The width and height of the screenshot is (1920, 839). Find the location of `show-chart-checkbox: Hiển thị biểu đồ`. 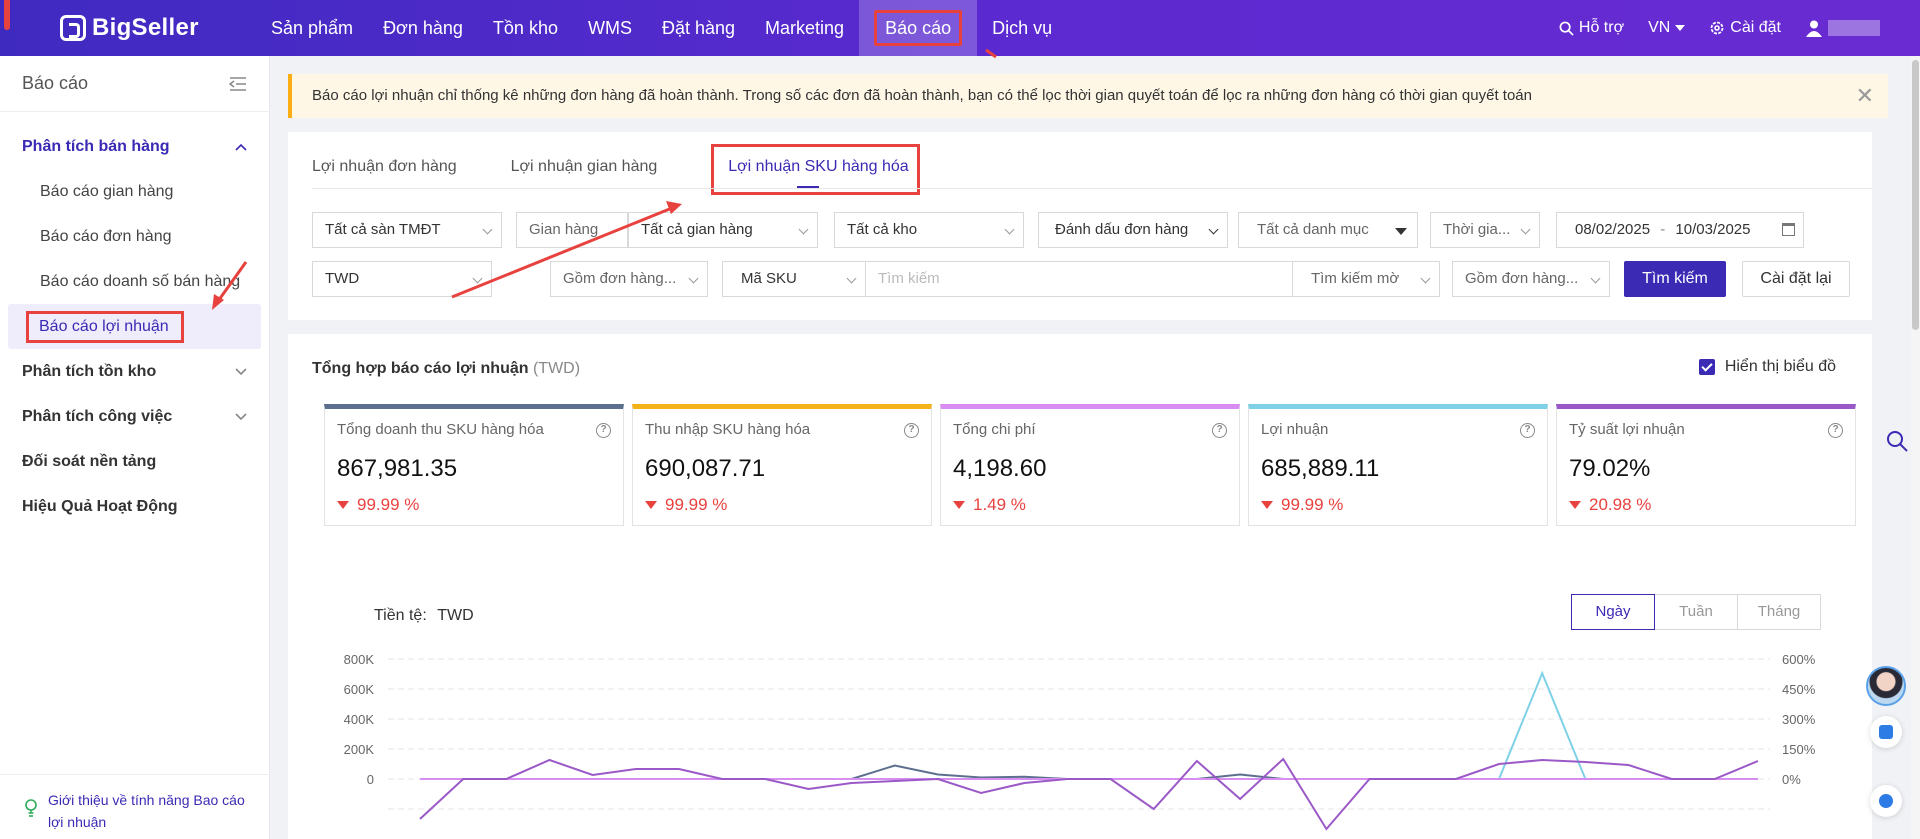

show-chart-checkbox: Hiển thị biểu đồ is located at coordinates (1767, 367).